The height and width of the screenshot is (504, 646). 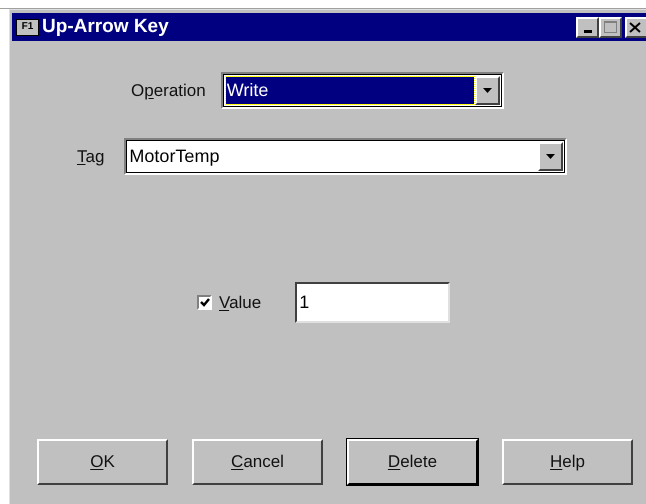 I want to click on dialog-button: OK, so click(x=102, y=462).